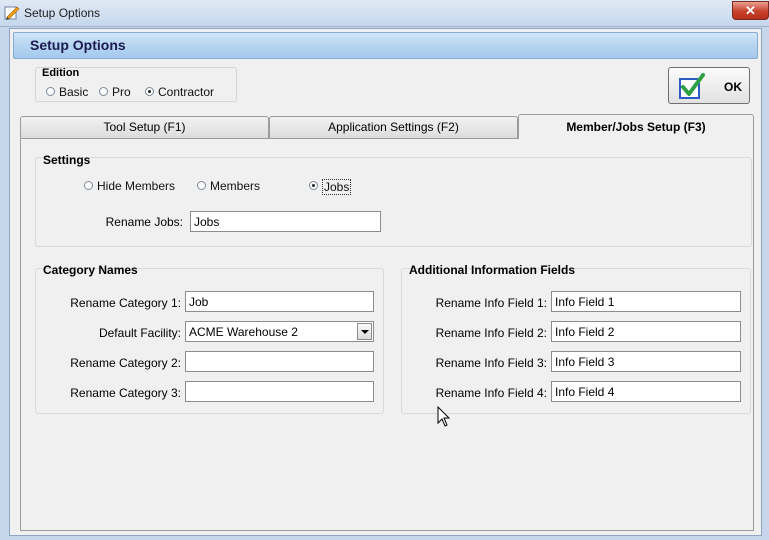 Image resolution: width=769 pixels, height=540 pixels. What do you see at coordinates (144, 222) in the screenshot?
I see `rename-jobs-label: Rename Jobs:` at bounding box center [144, 222].